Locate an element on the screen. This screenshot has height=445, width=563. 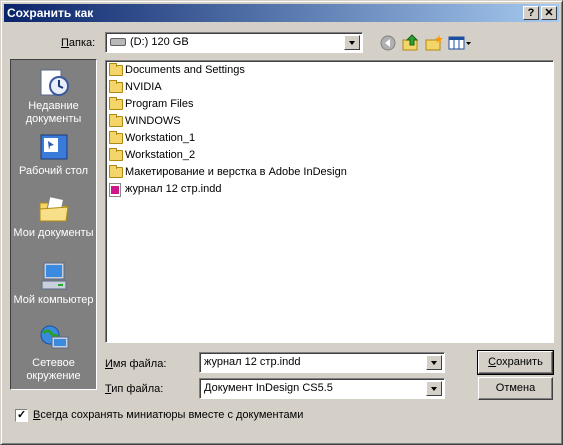
place-desktop: Рабочий стол is located at coordinates (53, 154).